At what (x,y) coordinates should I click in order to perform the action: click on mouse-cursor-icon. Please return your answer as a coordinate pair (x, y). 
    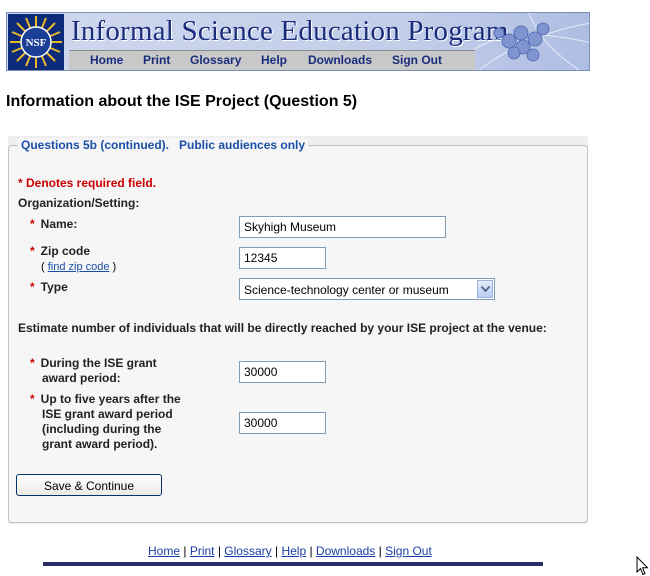
    Looking at the image, I should click on (642, 566).